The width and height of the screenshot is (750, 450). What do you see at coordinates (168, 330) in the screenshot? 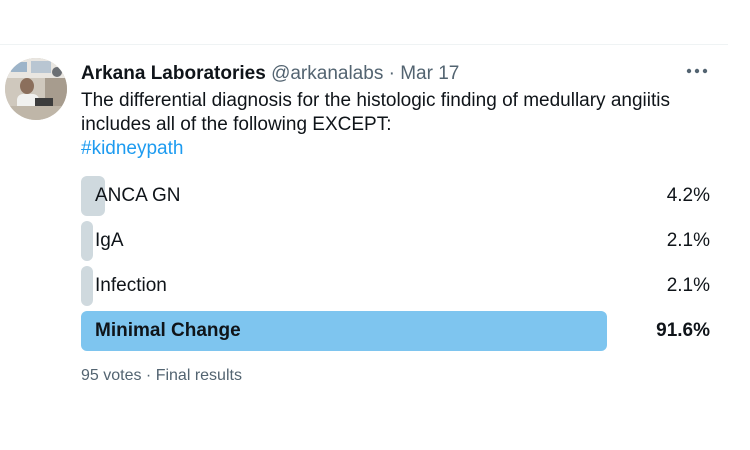
I see `poll-option-label: Minimal Change` at bounding box center [168, 330].